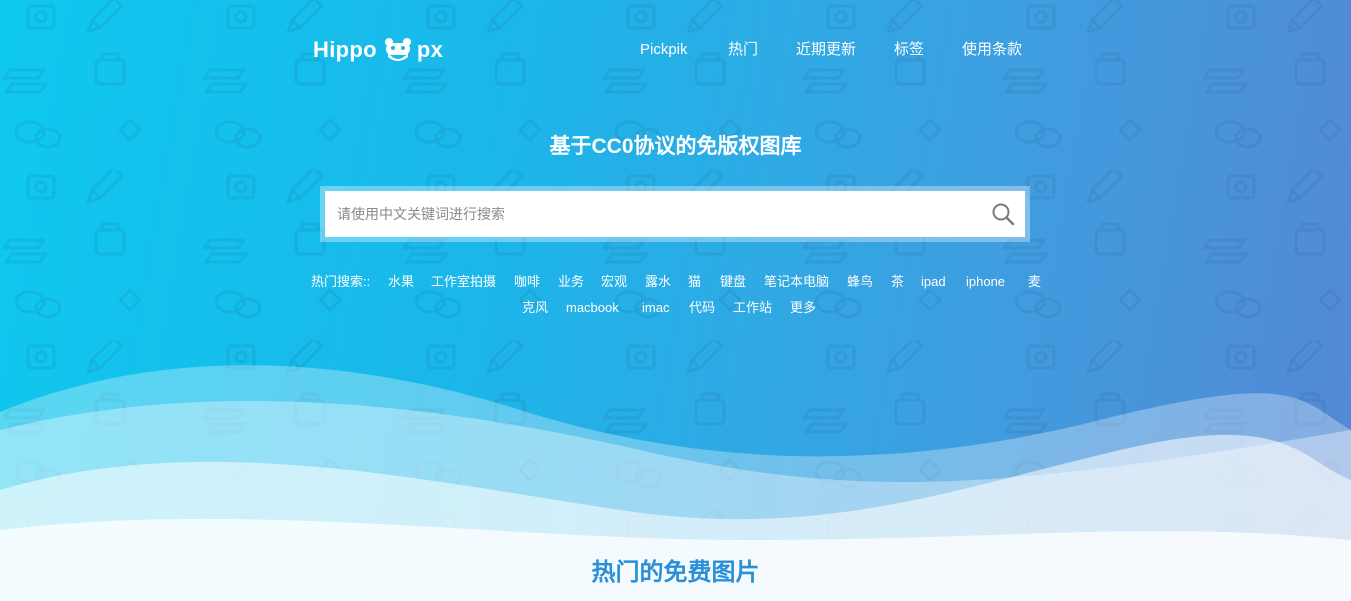 The width and height of the screenshot is (1351, 601). What do you see at coordinates (796, 282) in the screenshot?
I see `hot-tag: 笔记本电脑` at bounding box center [796, 282].